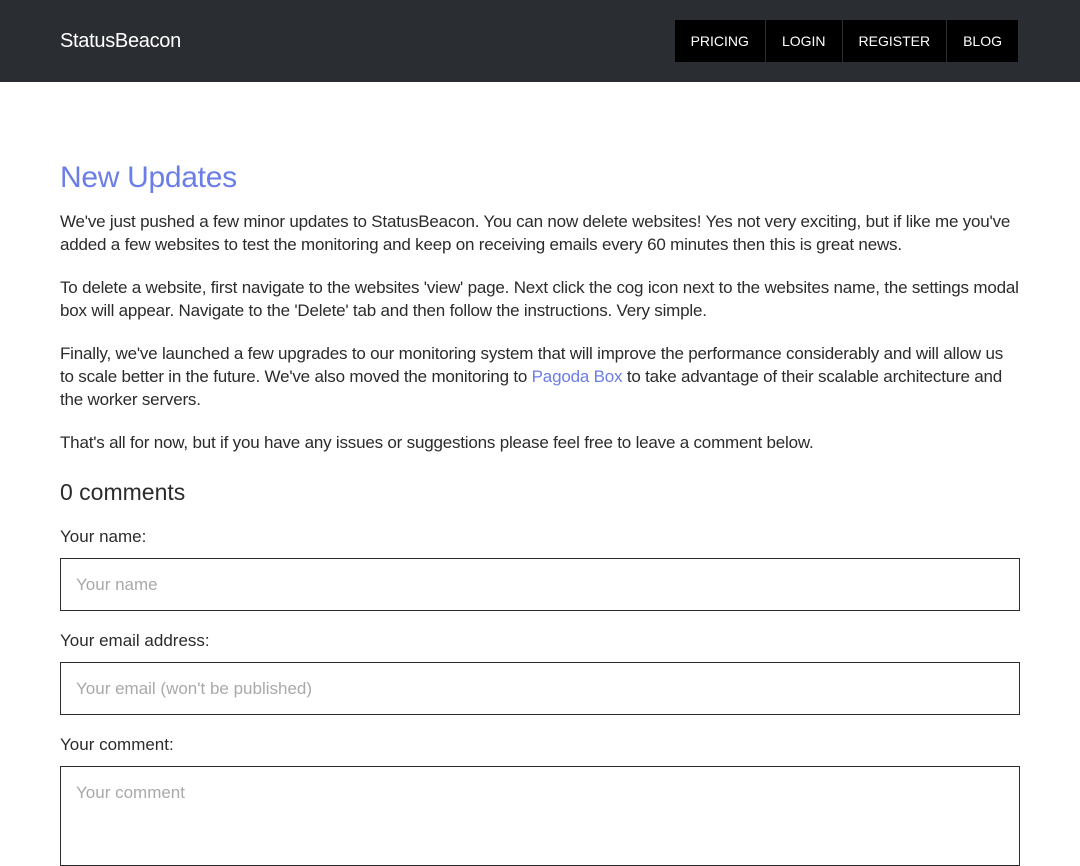  Describe the element at coordinates (540, 584) in the screenshot. I see `name-input` at that location.